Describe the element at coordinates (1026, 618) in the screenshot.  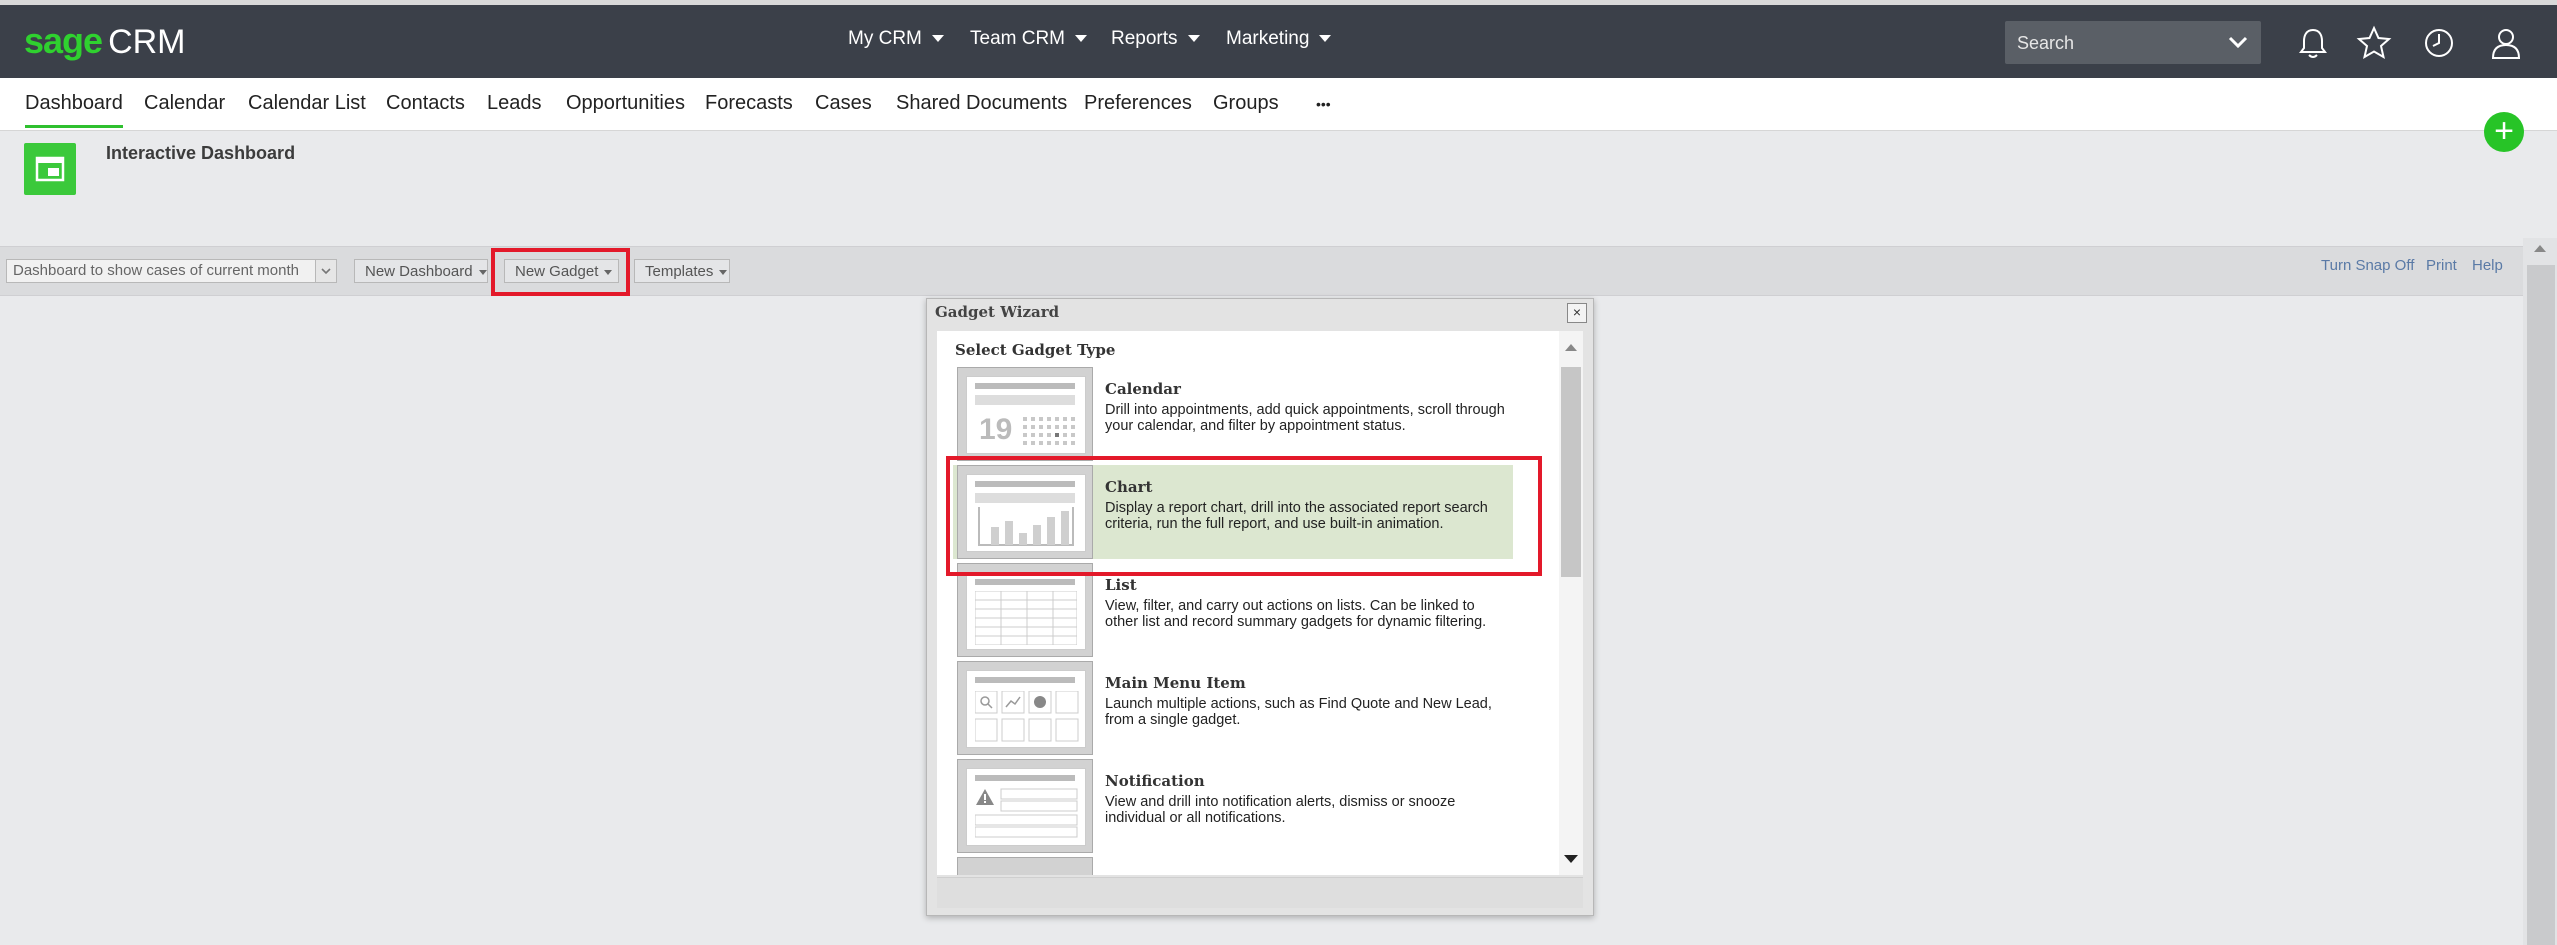
I see `table-grid-icon` at that location.